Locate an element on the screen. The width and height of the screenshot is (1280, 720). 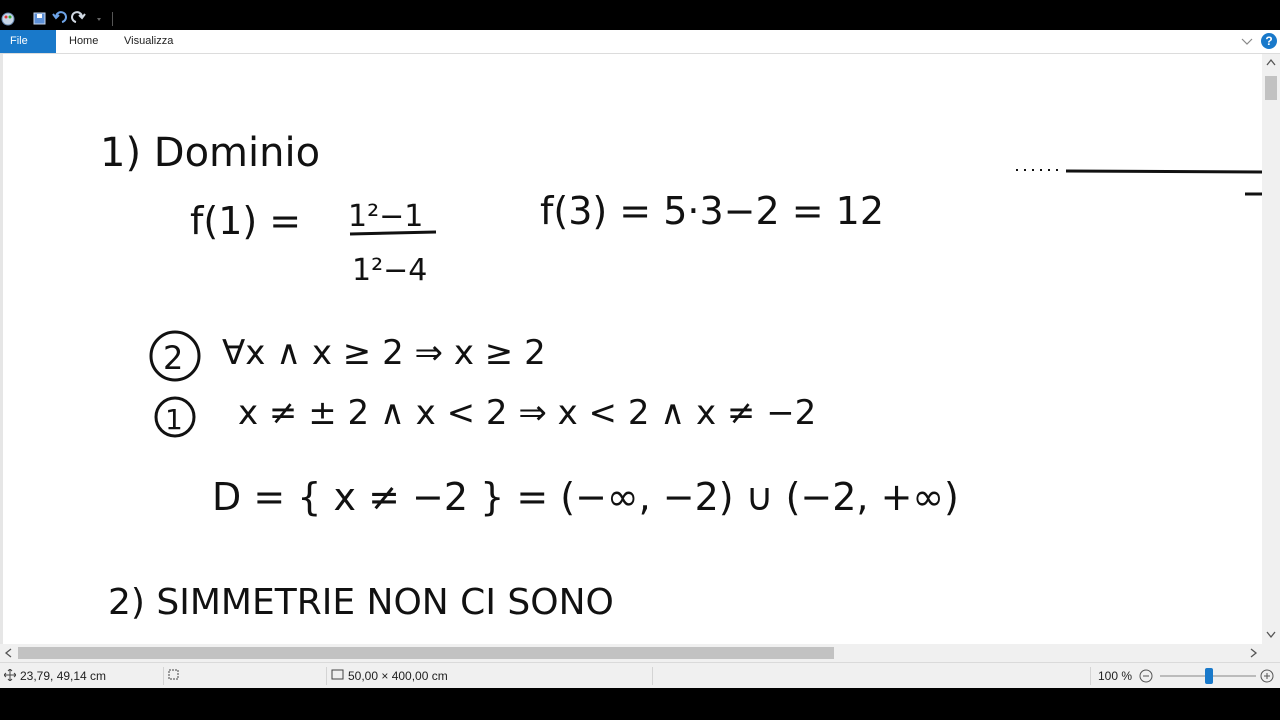
note-badge-2-label: 2 is located at coordinates (173, 358).